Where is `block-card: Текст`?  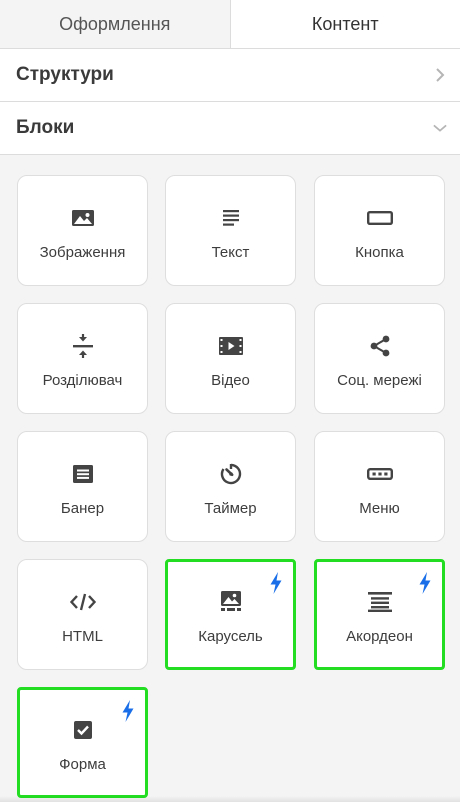 block-card: Текст is located at coordinates (230, 230).